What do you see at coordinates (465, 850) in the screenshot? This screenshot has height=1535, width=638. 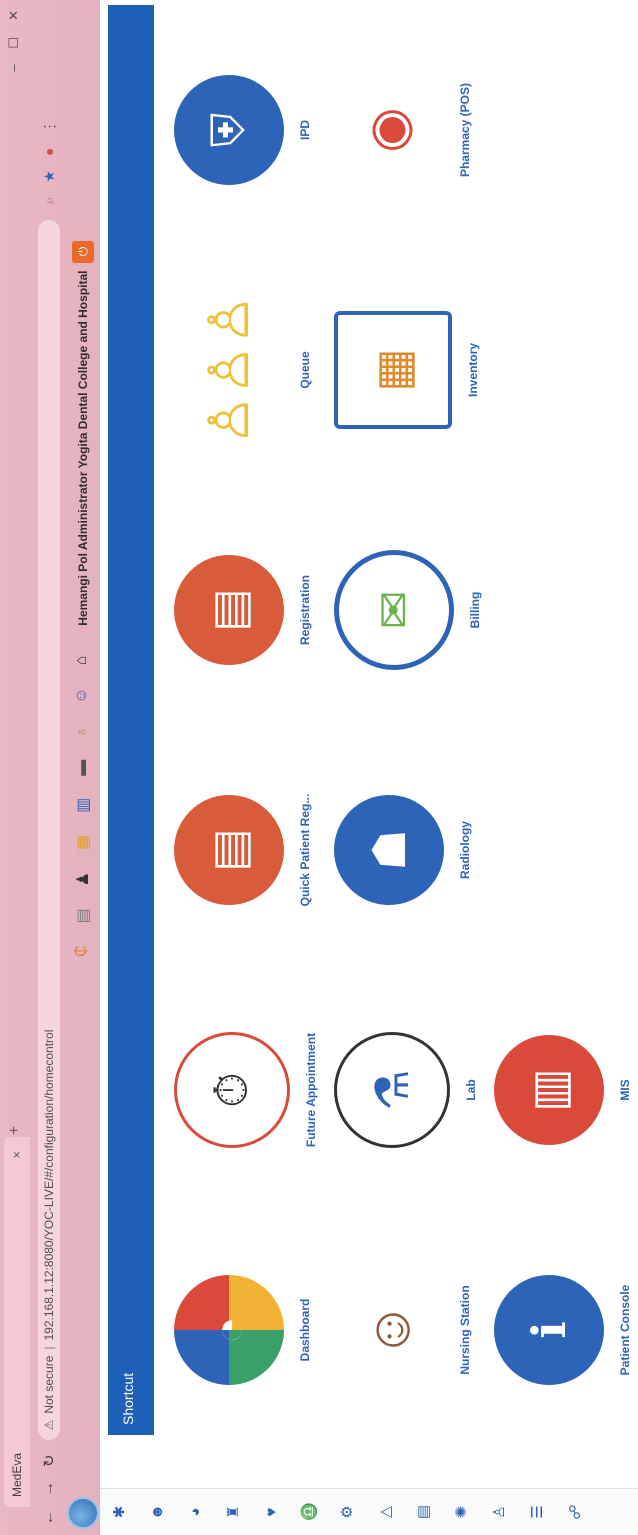 I see `tile-label: Radiology` at bounding box center [465, 850].